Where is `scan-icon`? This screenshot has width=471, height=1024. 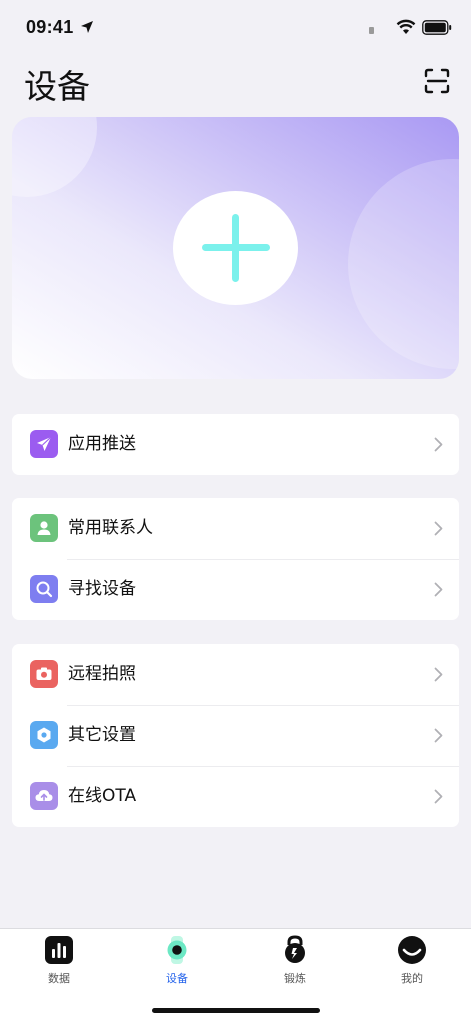 scan-icon is located at coordinates (437, 81).